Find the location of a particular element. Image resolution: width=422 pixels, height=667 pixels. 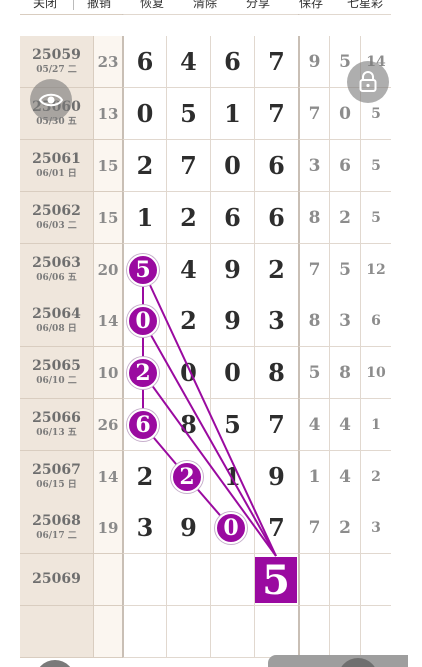

sum-cell: 20 is located at coordinates (107, 270).